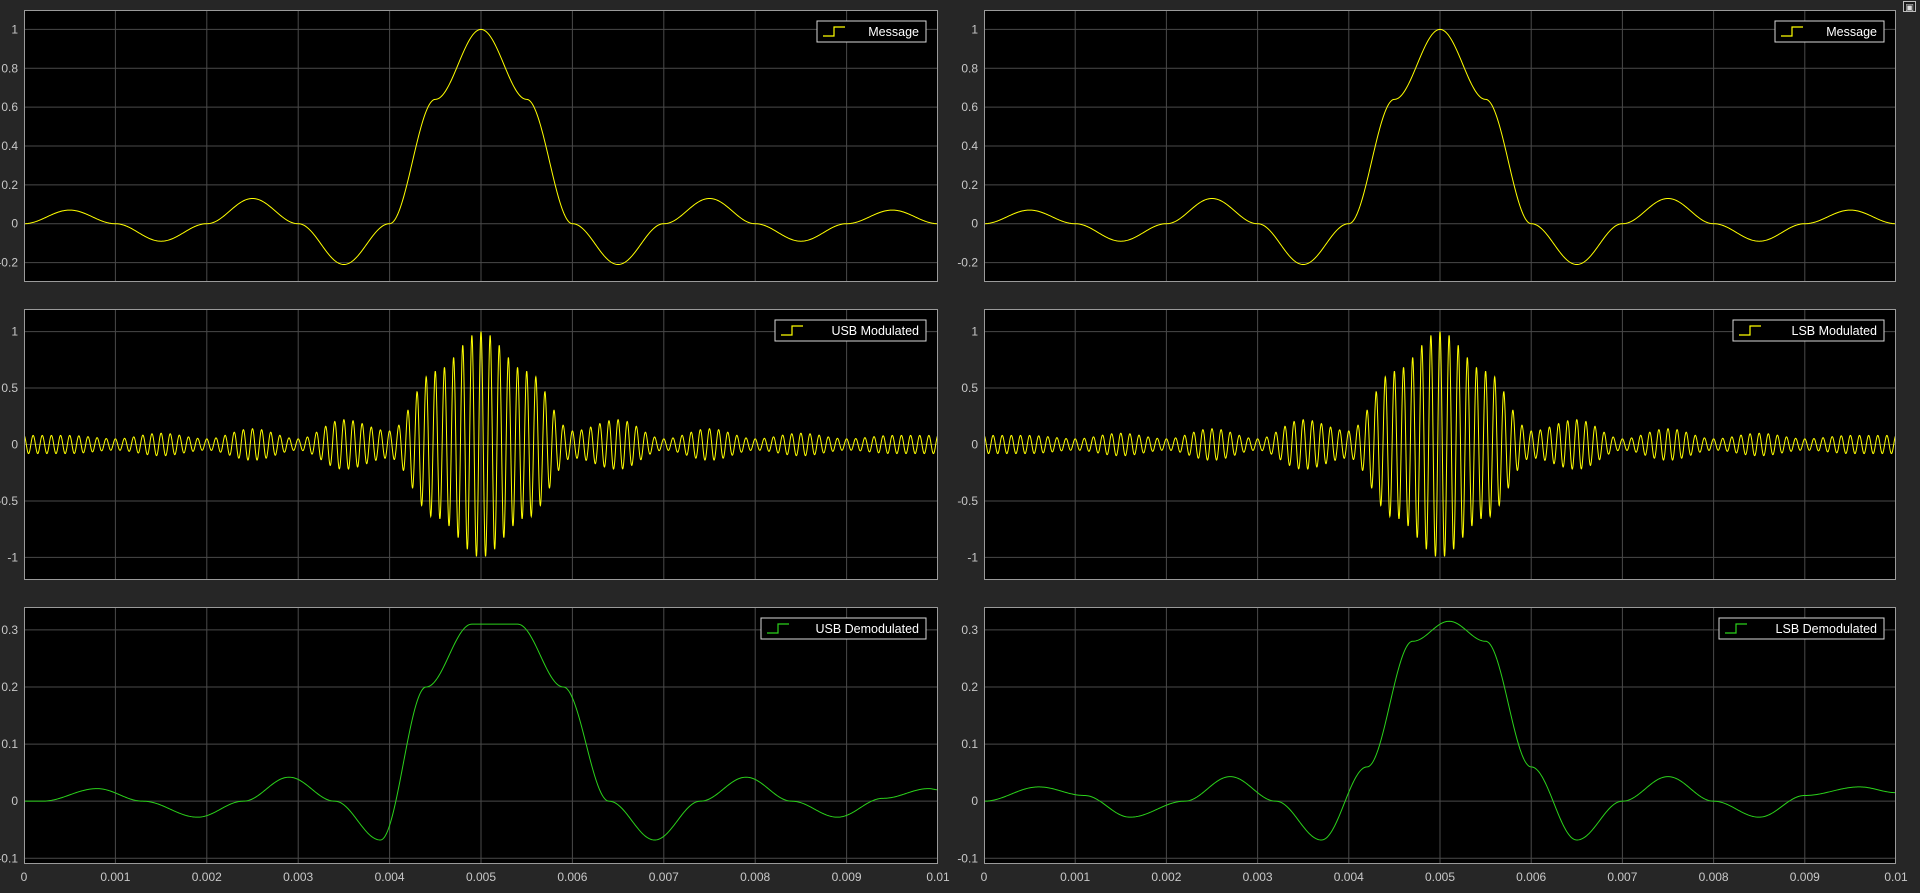 This screenshot has height=893, width=1920. What do you see at coordinates (469, 146) in the screenshot?
I see `scope-panel-top-left: -0.2 0 0.2 0.4 0.6 0.8 1 Message` at bounding box center [469, 146].